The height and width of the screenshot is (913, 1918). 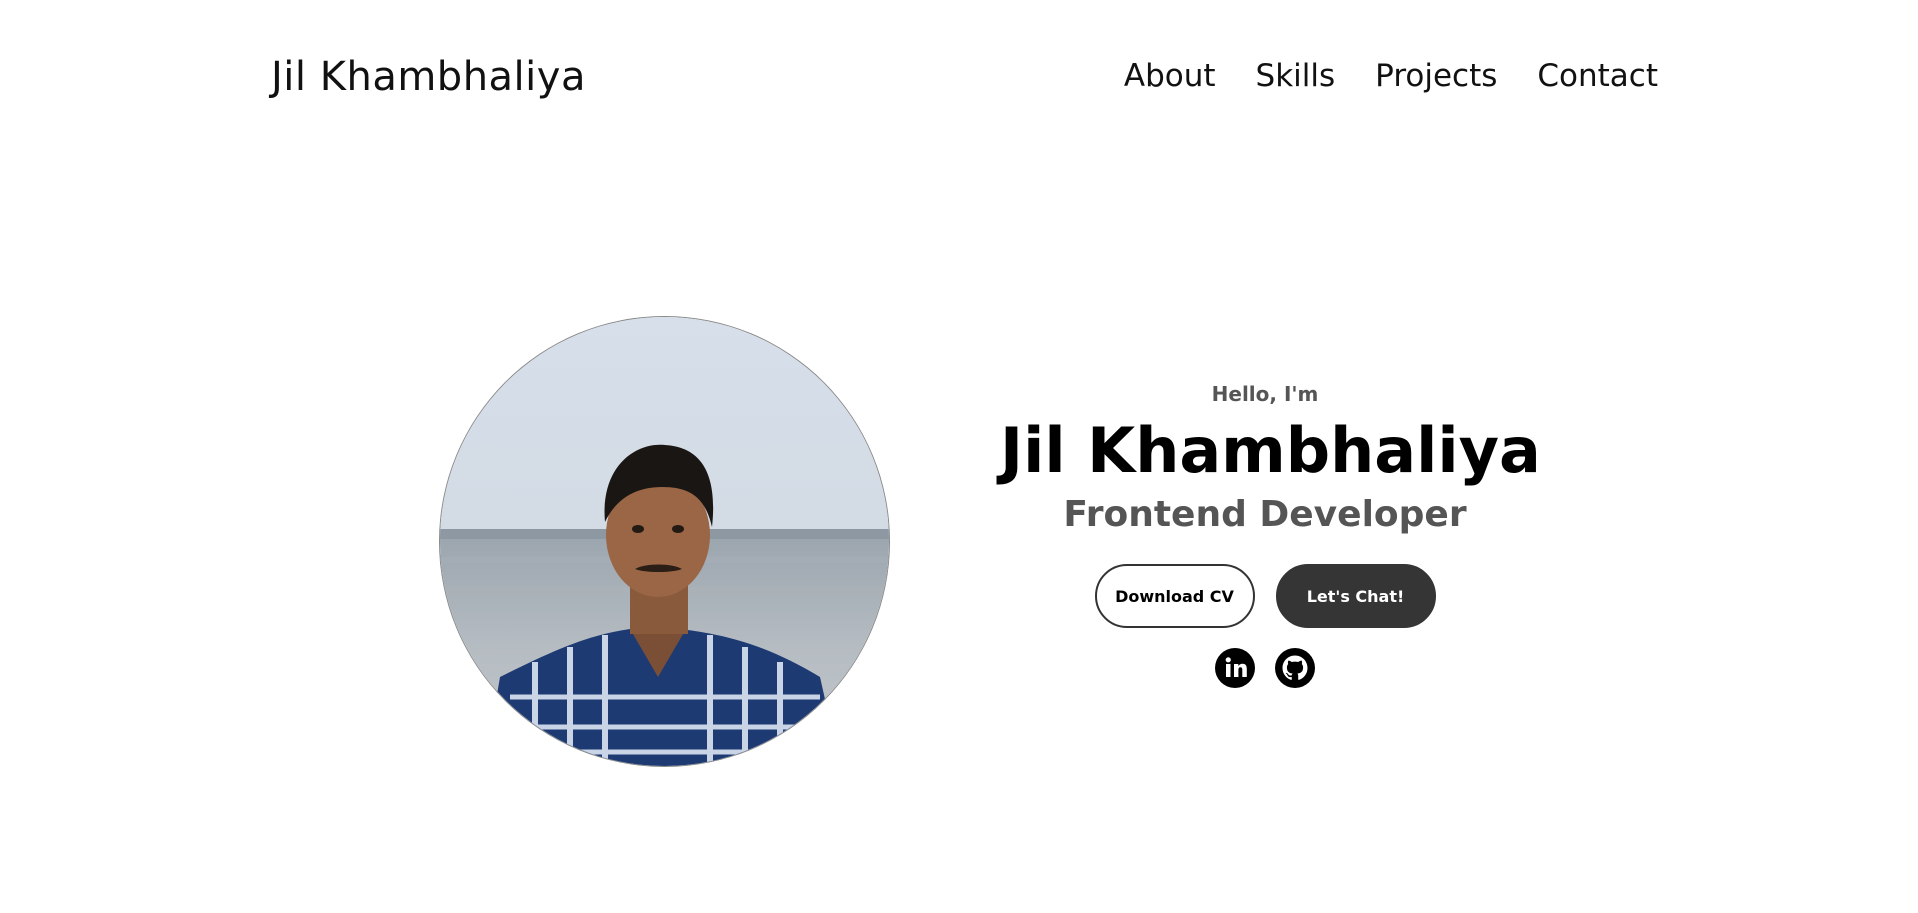 I want to click on github-icon, so click(x=1295, y=668).